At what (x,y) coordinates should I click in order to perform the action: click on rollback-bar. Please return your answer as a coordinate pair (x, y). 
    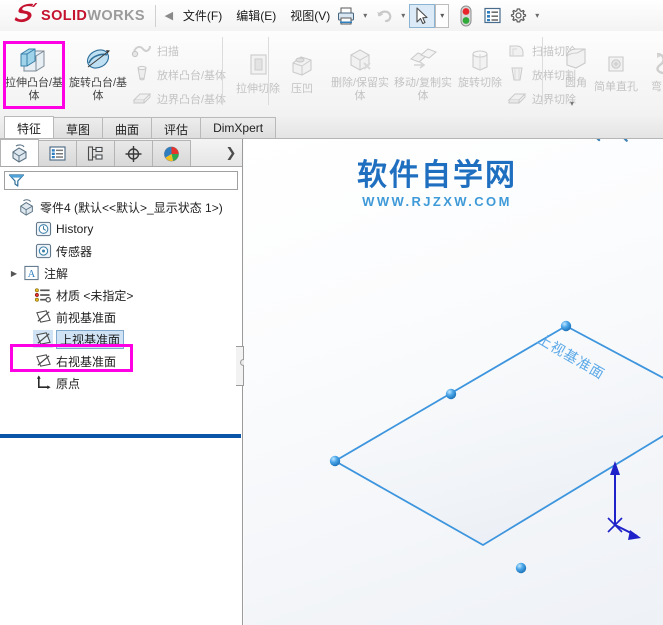
    Looking at the image, I should click on (120, 436).